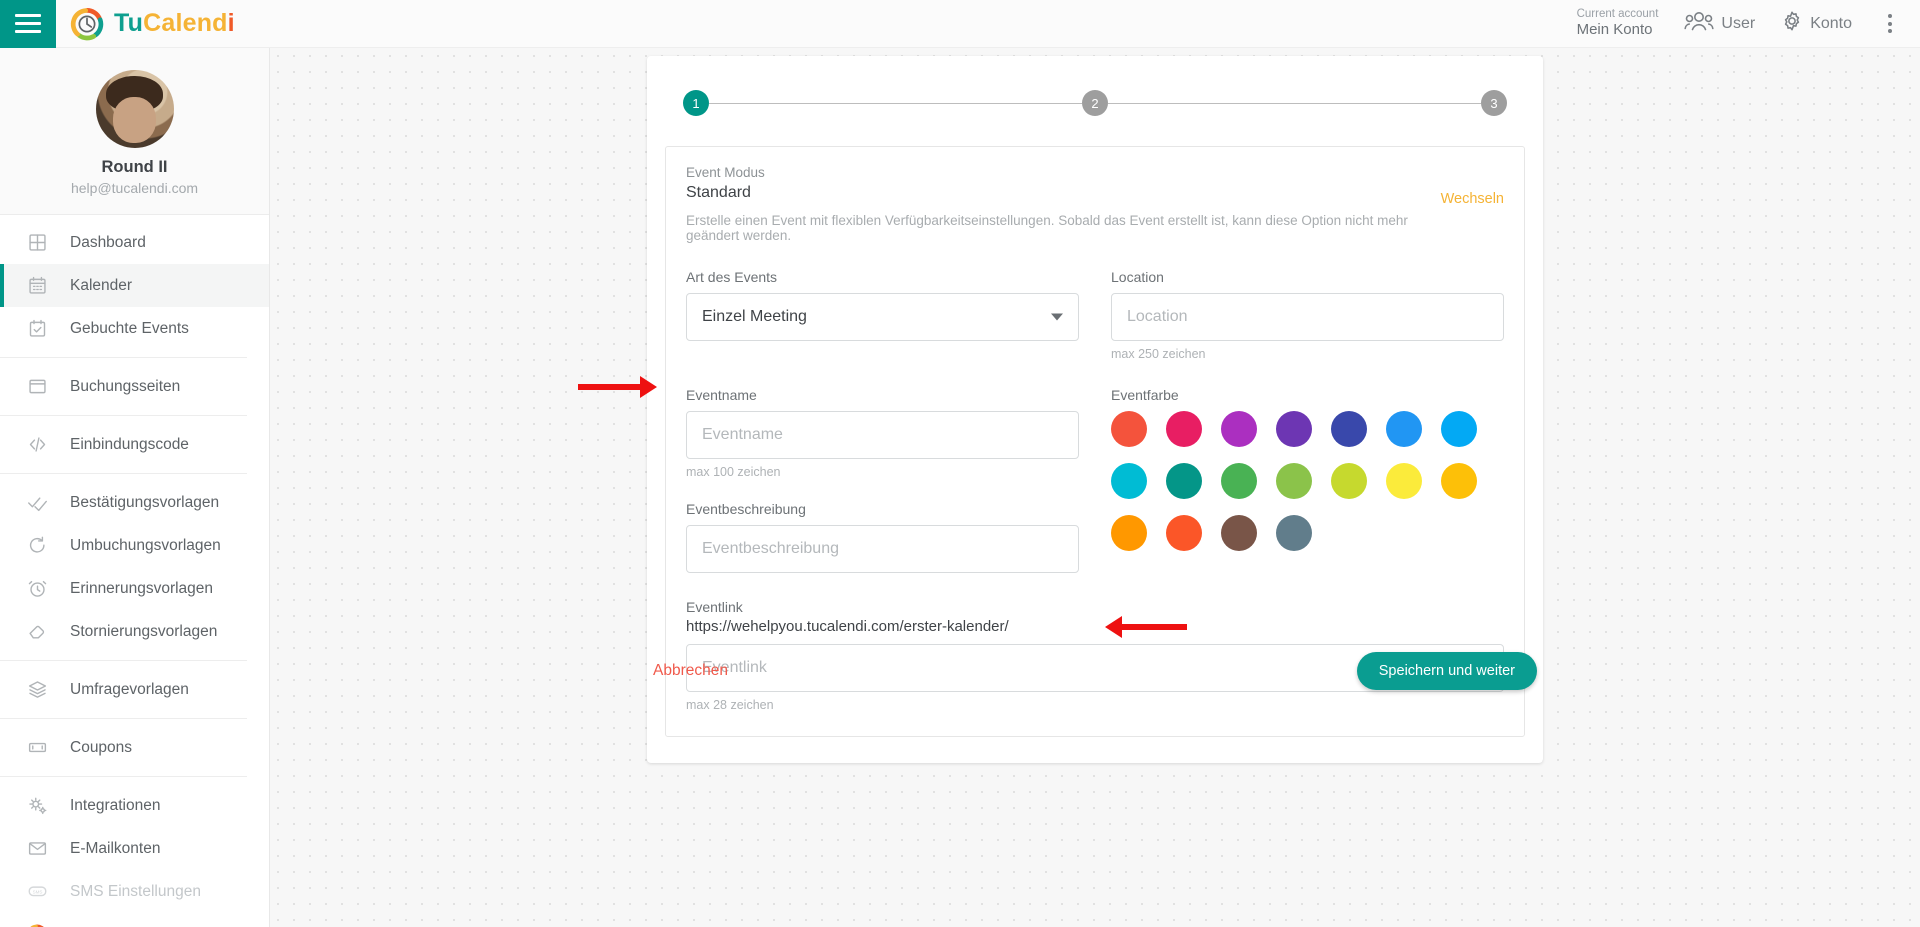 The width and height of the screenshot is (1920, 927). I want to click on change-modus-link: Wechseln, so click(1472, 186).